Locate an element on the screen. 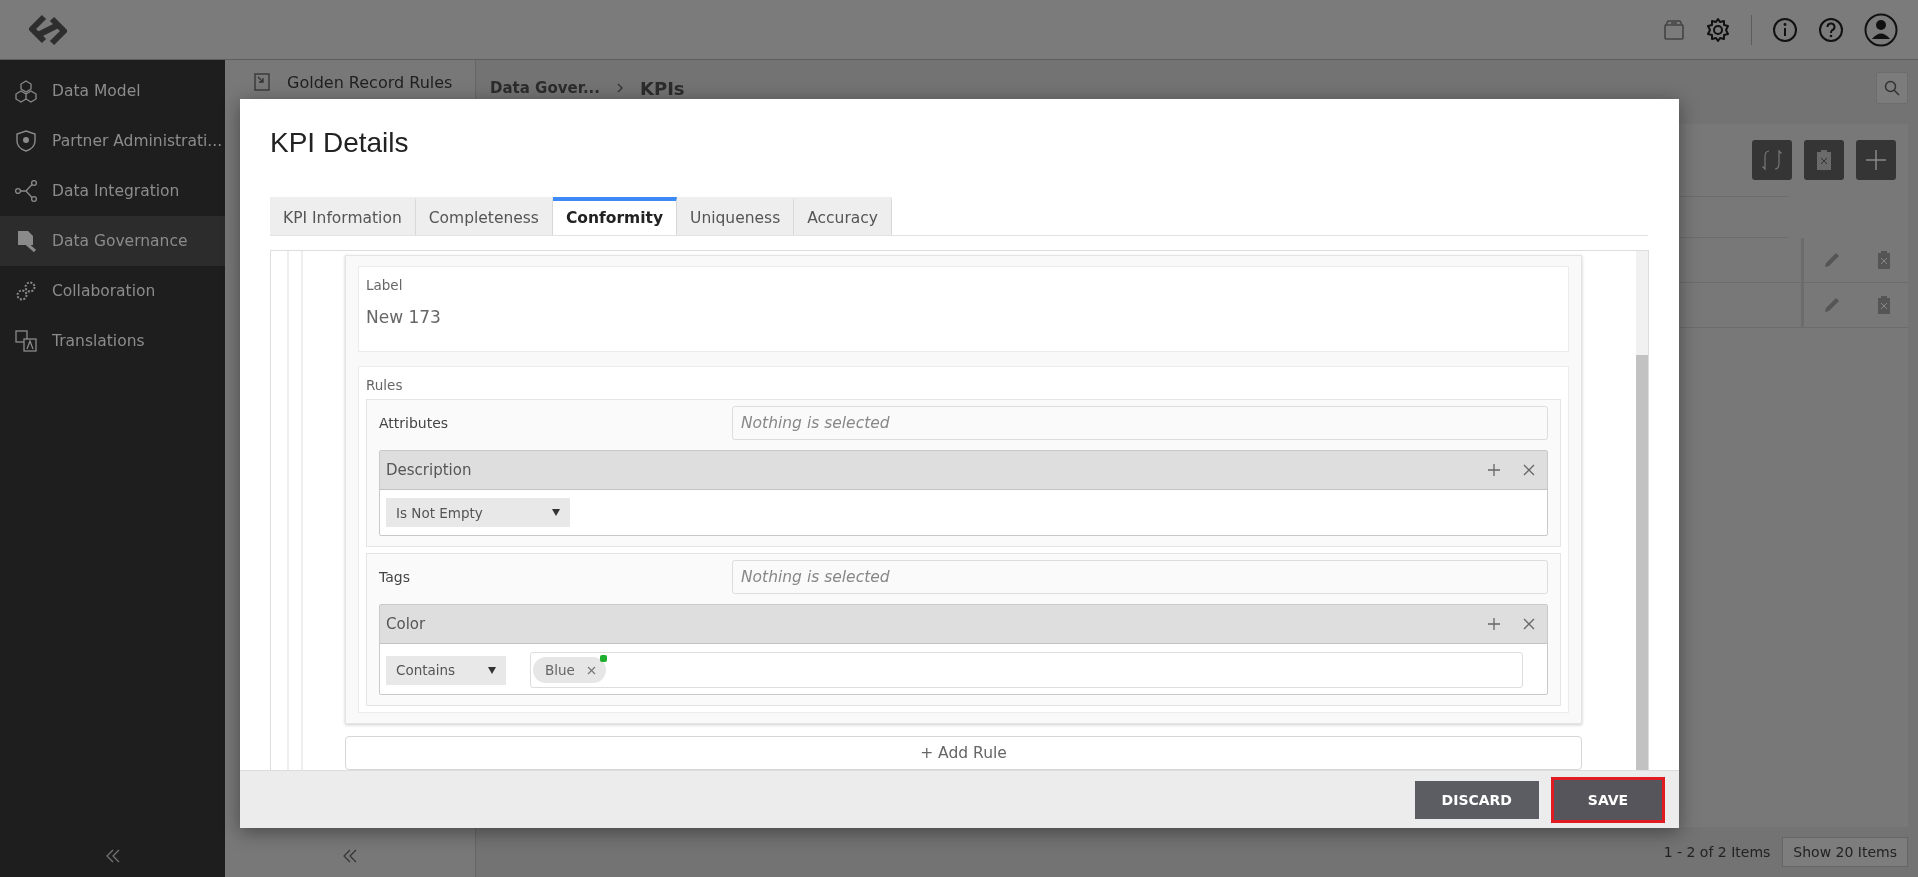  chevron-icon is located at coordinates (620, 88).